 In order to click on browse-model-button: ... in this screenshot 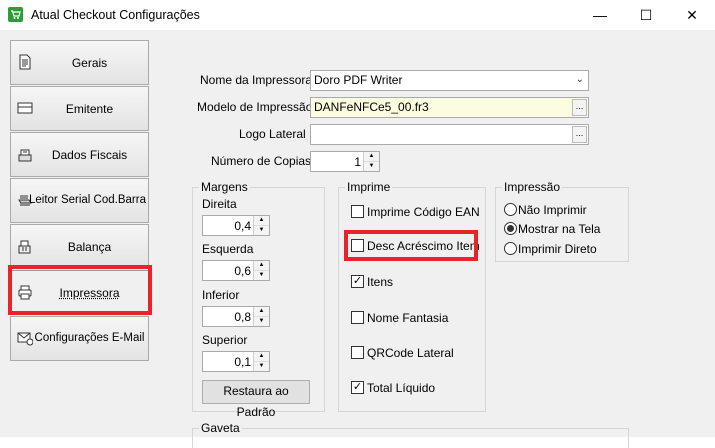, I will do `click(579, 107)`.